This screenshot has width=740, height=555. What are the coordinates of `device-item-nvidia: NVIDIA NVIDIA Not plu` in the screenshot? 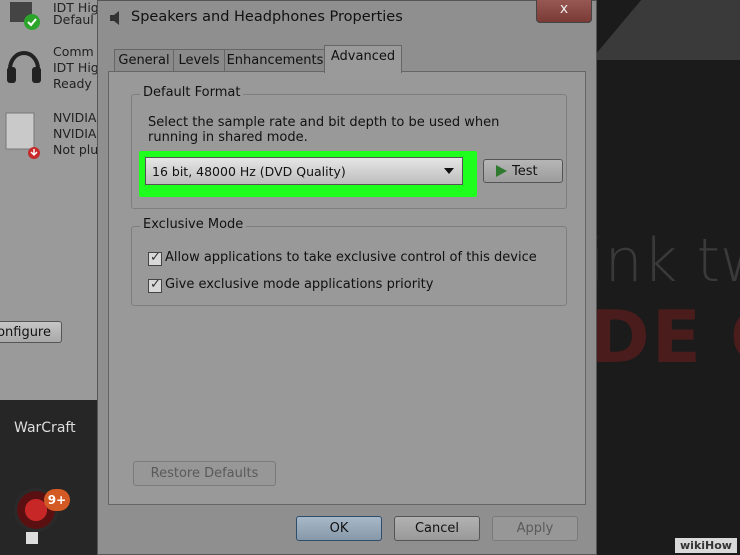 It's located at (54, 132).